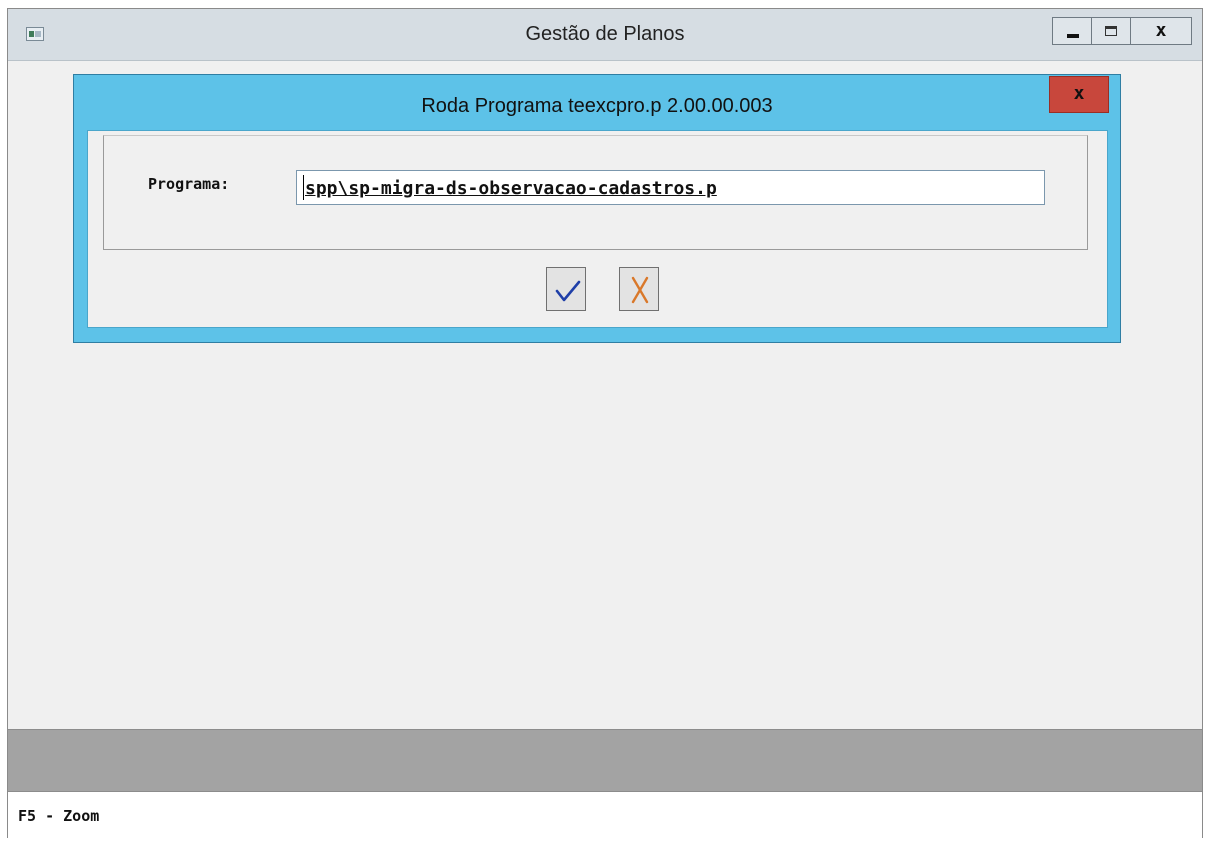 This screenshot has width=1213, height=841. I want to click on window-title: Gestão de Planos, so click(605, 34).